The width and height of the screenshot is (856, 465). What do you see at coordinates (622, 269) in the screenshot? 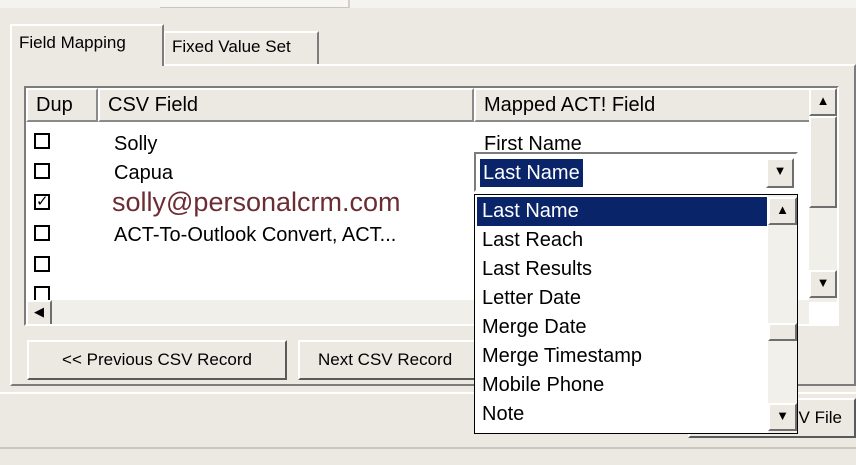
I see `dropdown-option: Last Results` at bounding box center [622, 269].